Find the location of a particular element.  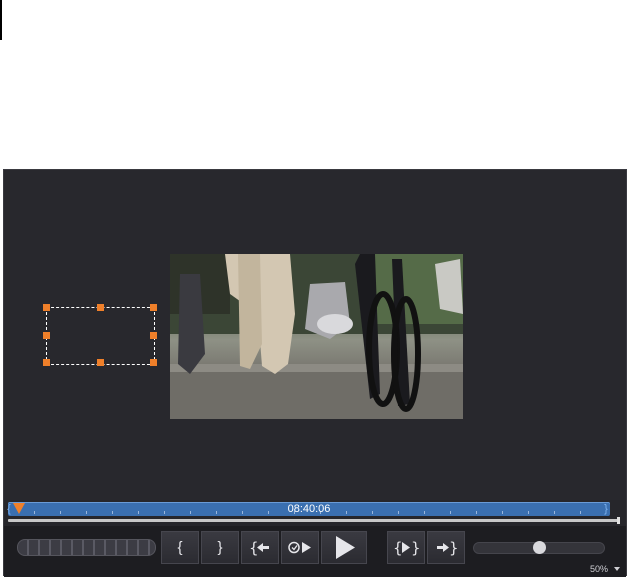

mark-in-label: { is located at coordinates (180, 547).